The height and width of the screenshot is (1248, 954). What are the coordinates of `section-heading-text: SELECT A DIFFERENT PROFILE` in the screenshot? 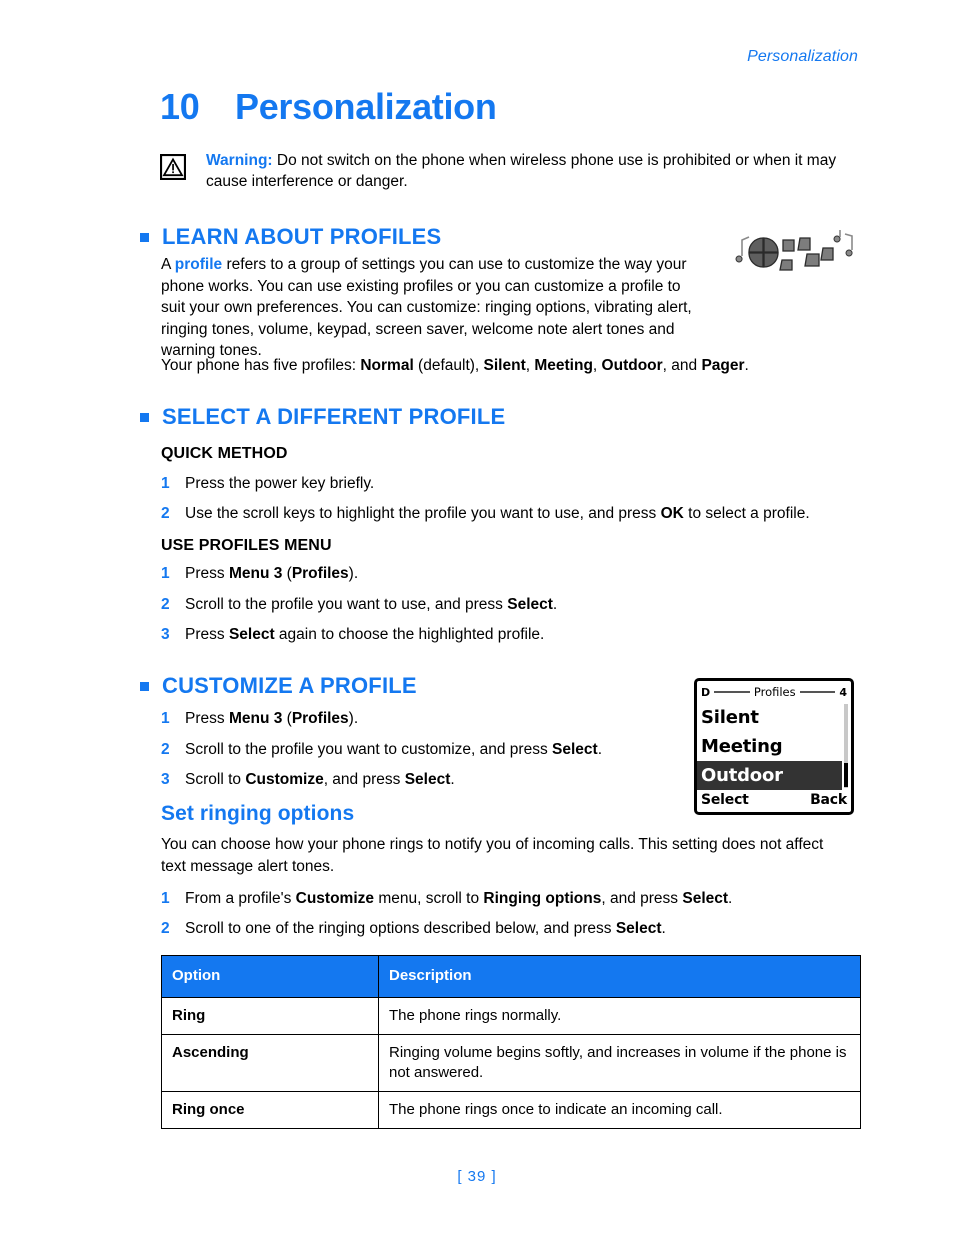 It's located at (334, 416).